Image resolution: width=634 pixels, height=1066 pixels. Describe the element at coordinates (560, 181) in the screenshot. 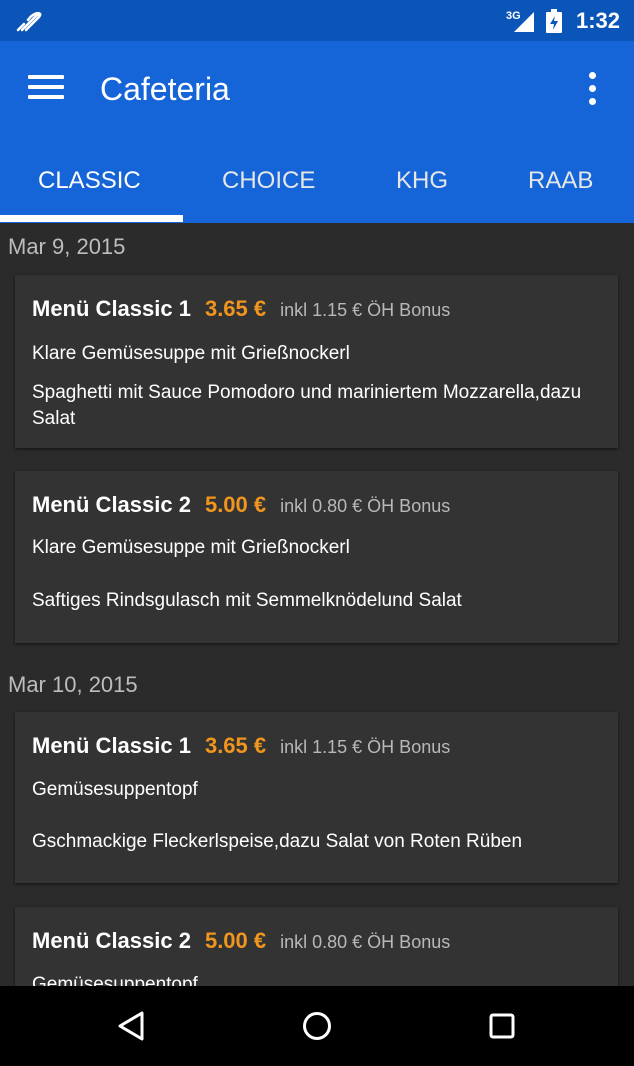

I see `tab-raab: RAAB` at that location.